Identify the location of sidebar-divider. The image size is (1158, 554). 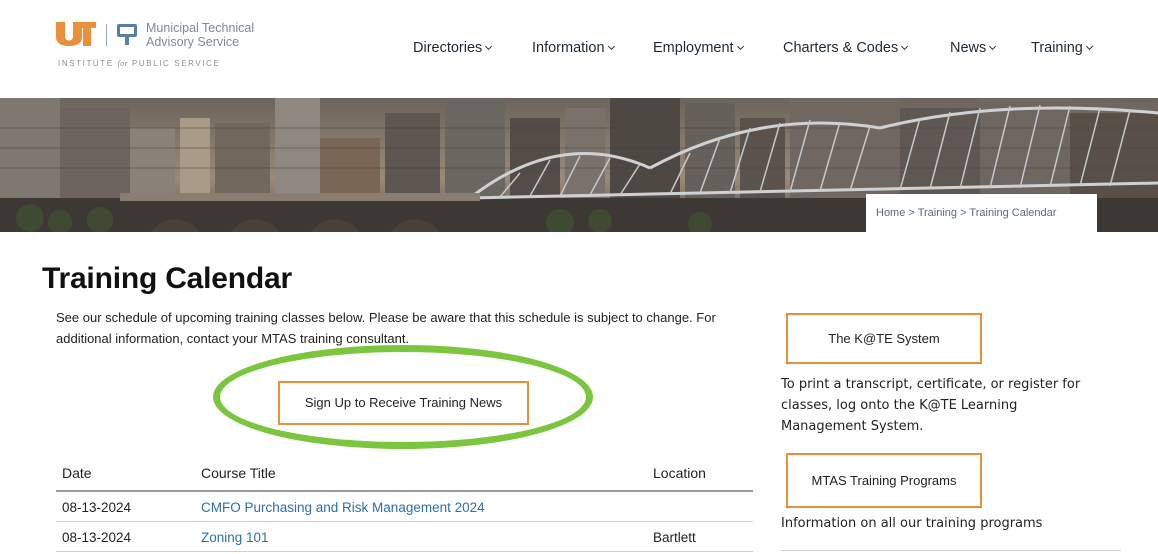
(951, 550).